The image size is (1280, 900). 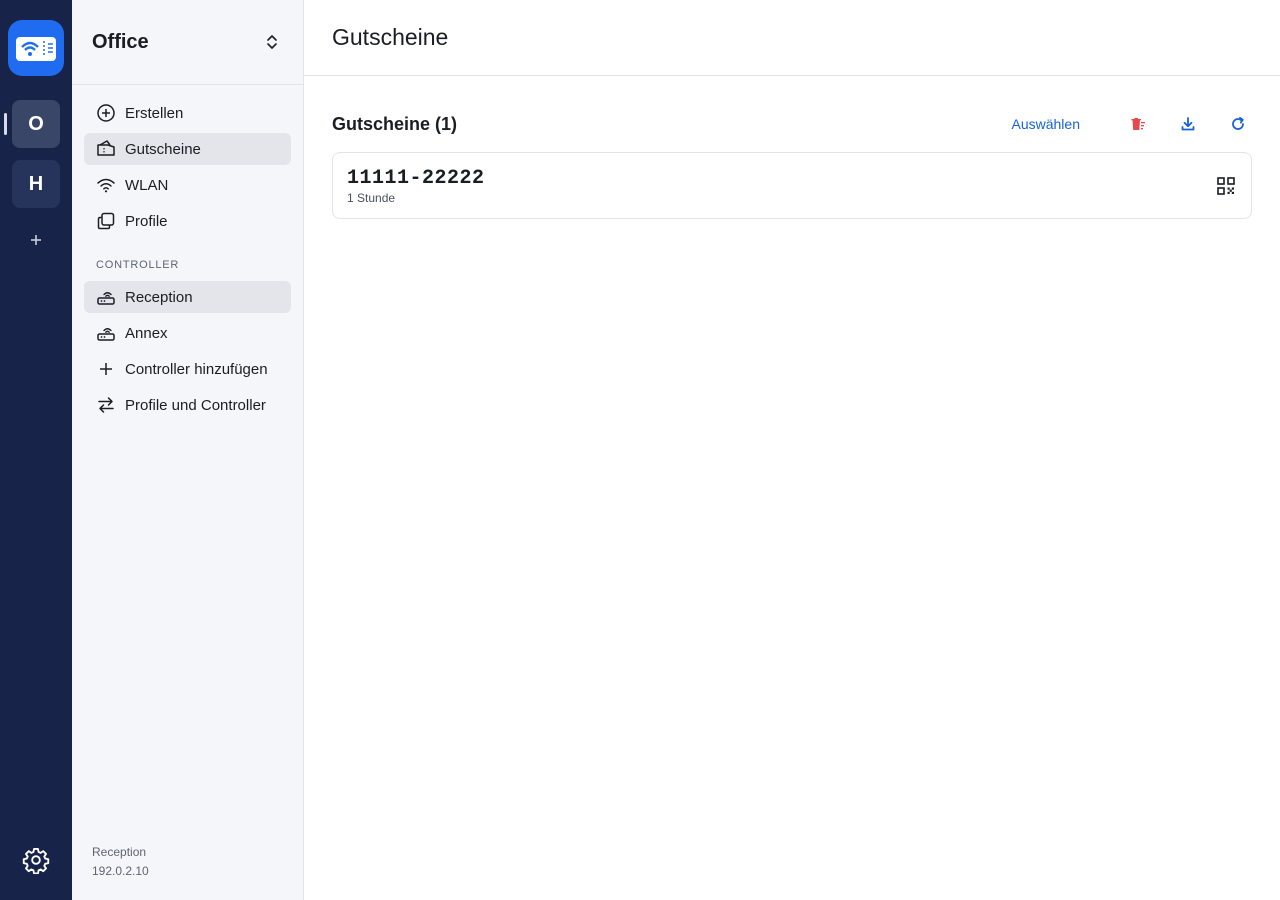 I want to click on sidebar-item-erstellen: Erstellen, so click(x=187, y=113).